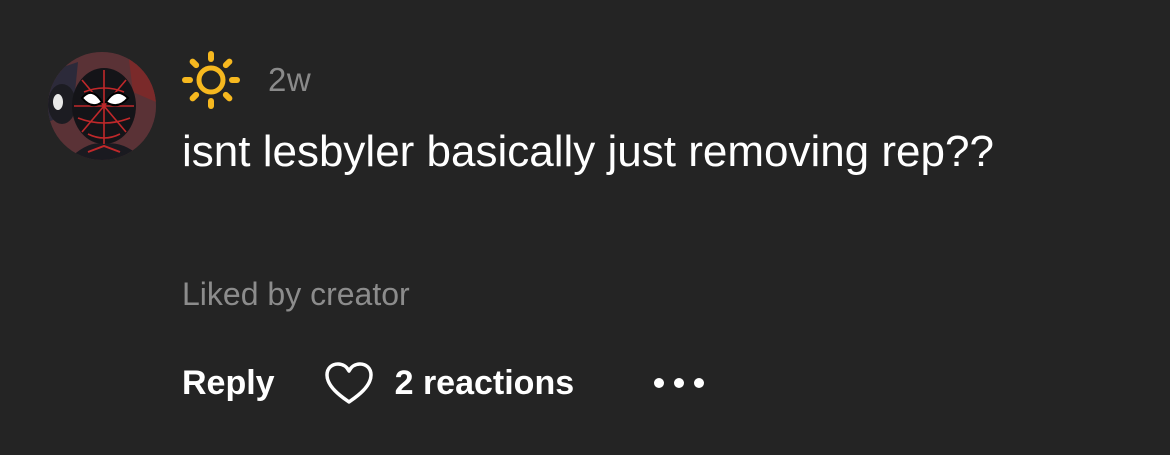  I want to click on reactions-count: 2 reactions, so click(484, 382).